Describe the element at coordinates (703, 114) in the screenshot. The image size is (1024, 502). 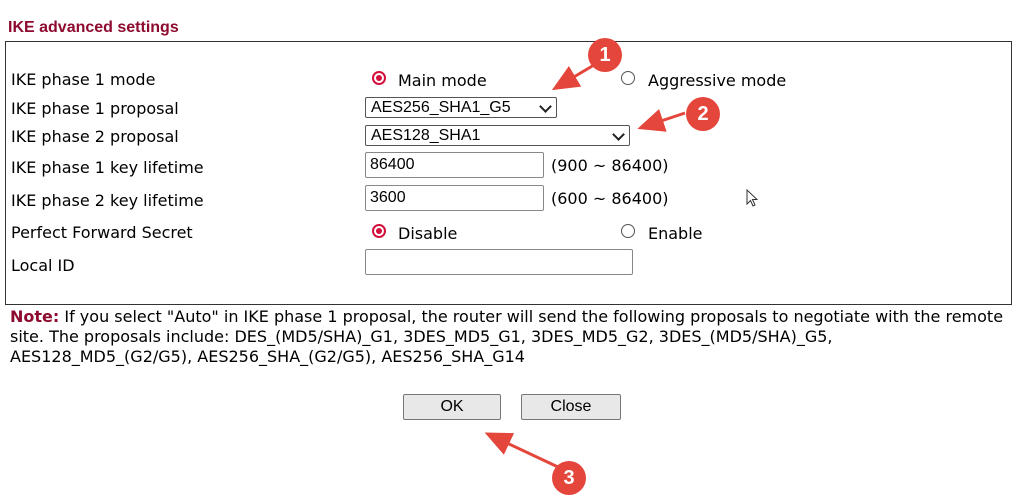
I see `annotation-badge-2: 2` at that location.